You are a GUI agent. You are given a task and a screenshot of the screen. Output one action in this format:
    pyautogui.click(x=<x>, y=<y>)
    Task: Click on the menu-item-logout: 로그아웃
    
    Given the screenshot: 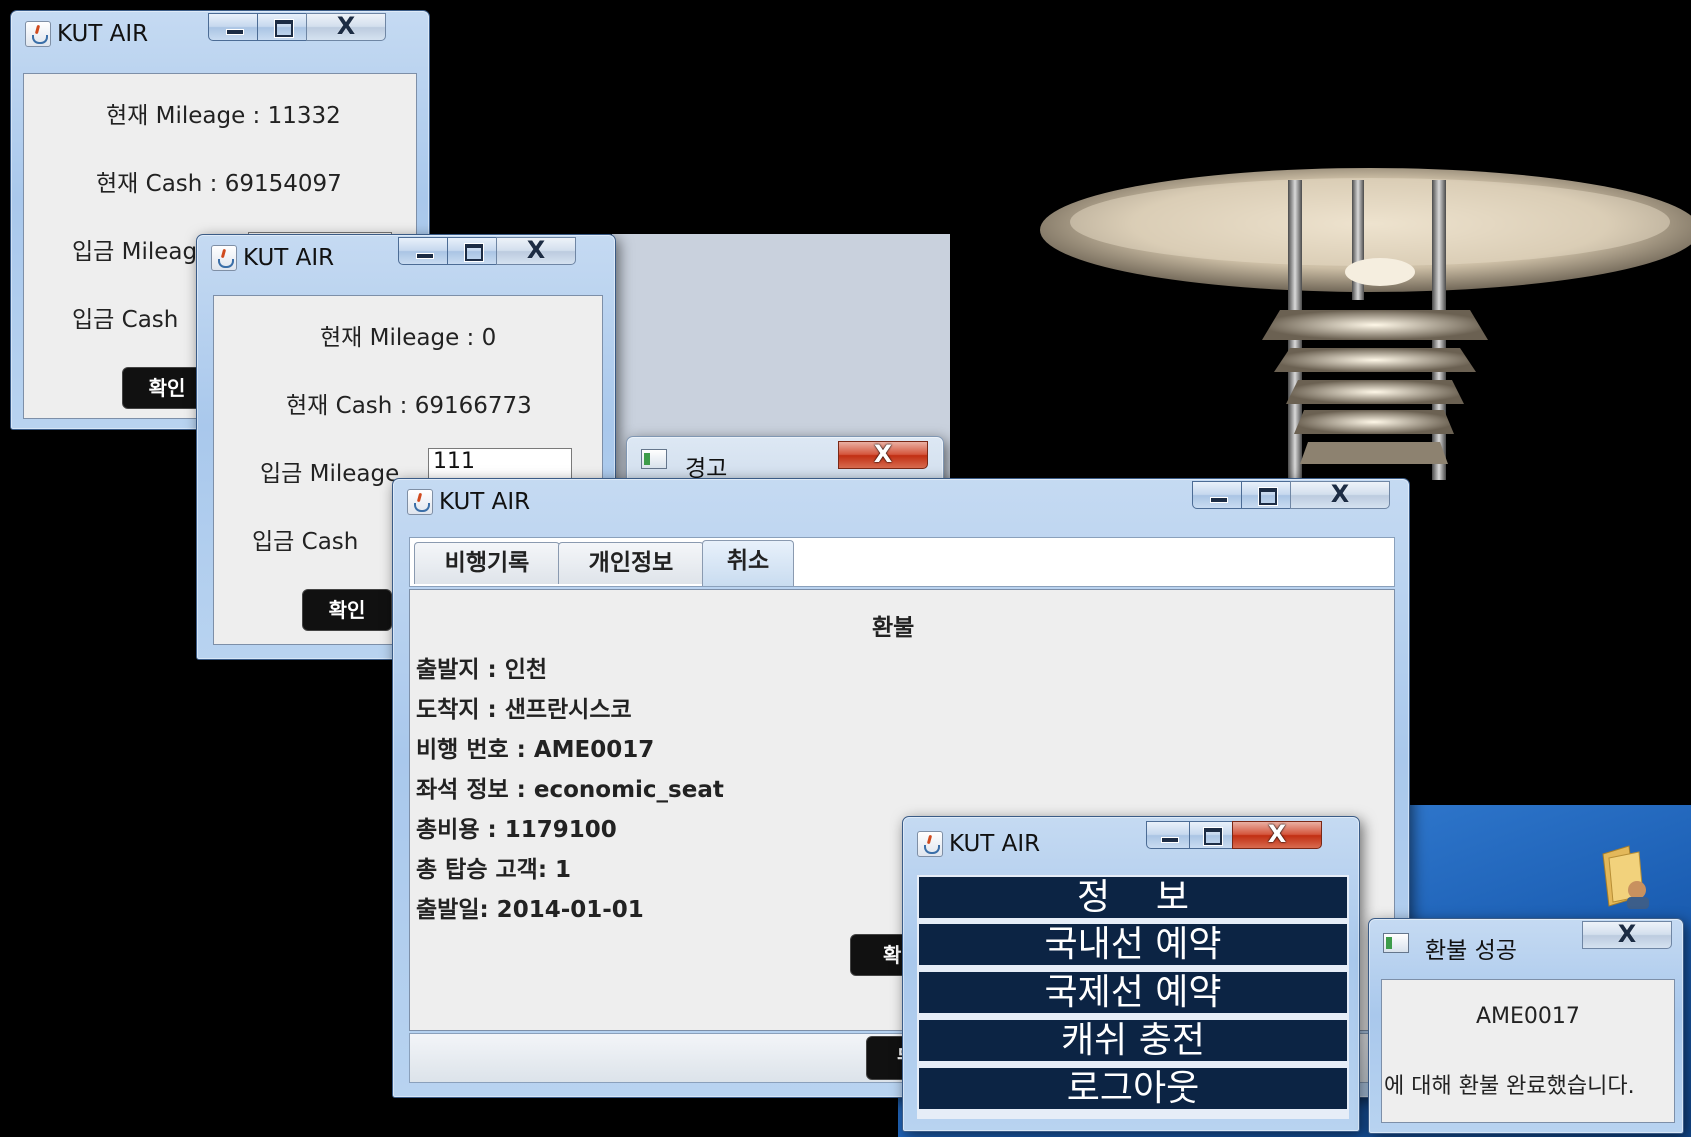 What is the action you would take?
    pyautogui.click(x=1133, y=1088)
    